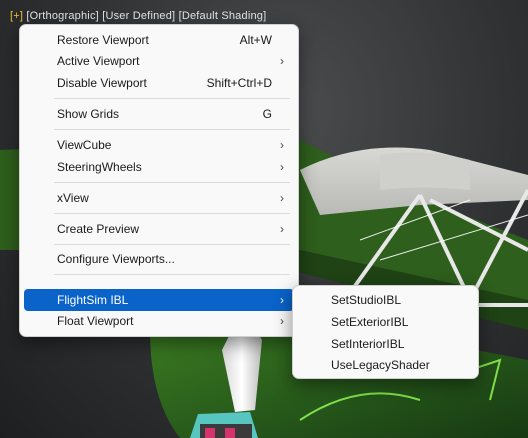 Image resolution: width=528 pixels, height=438 pixels. I want to click on menu-item-shortcut: G, so click(267, 114).